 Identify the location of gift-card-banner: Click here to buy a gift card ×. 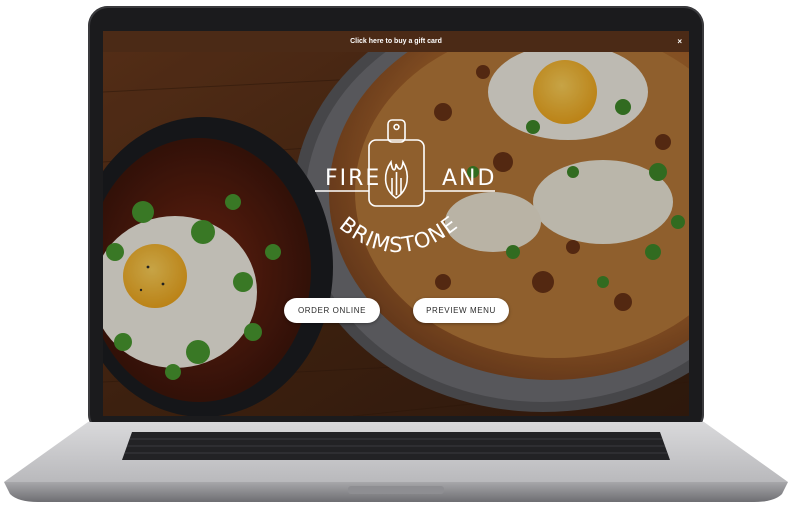
(396, 41).